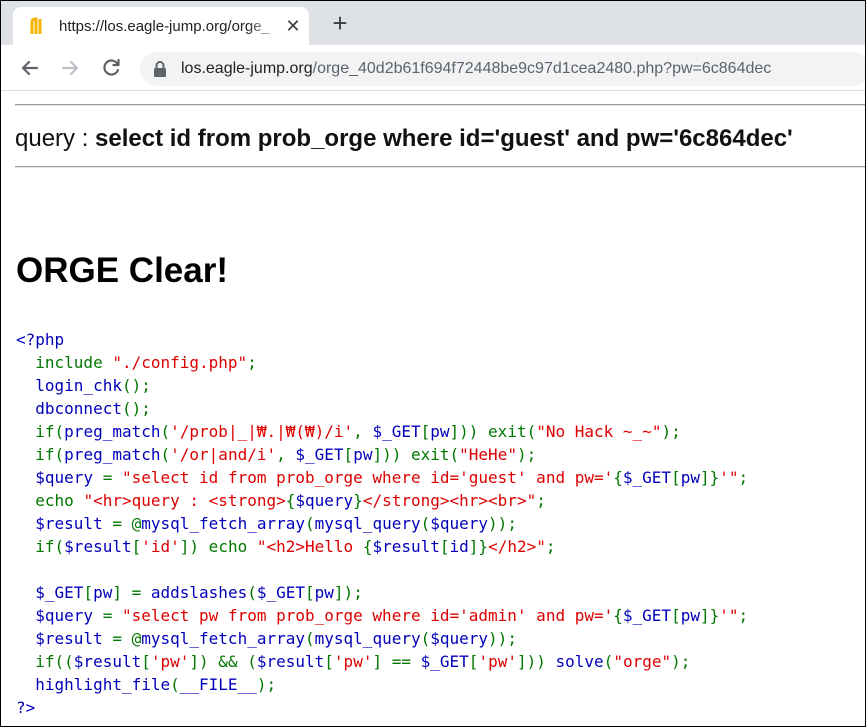 This screenshot has width=866, height=727. I want to click on code-line: ?>, so click(382, 707).